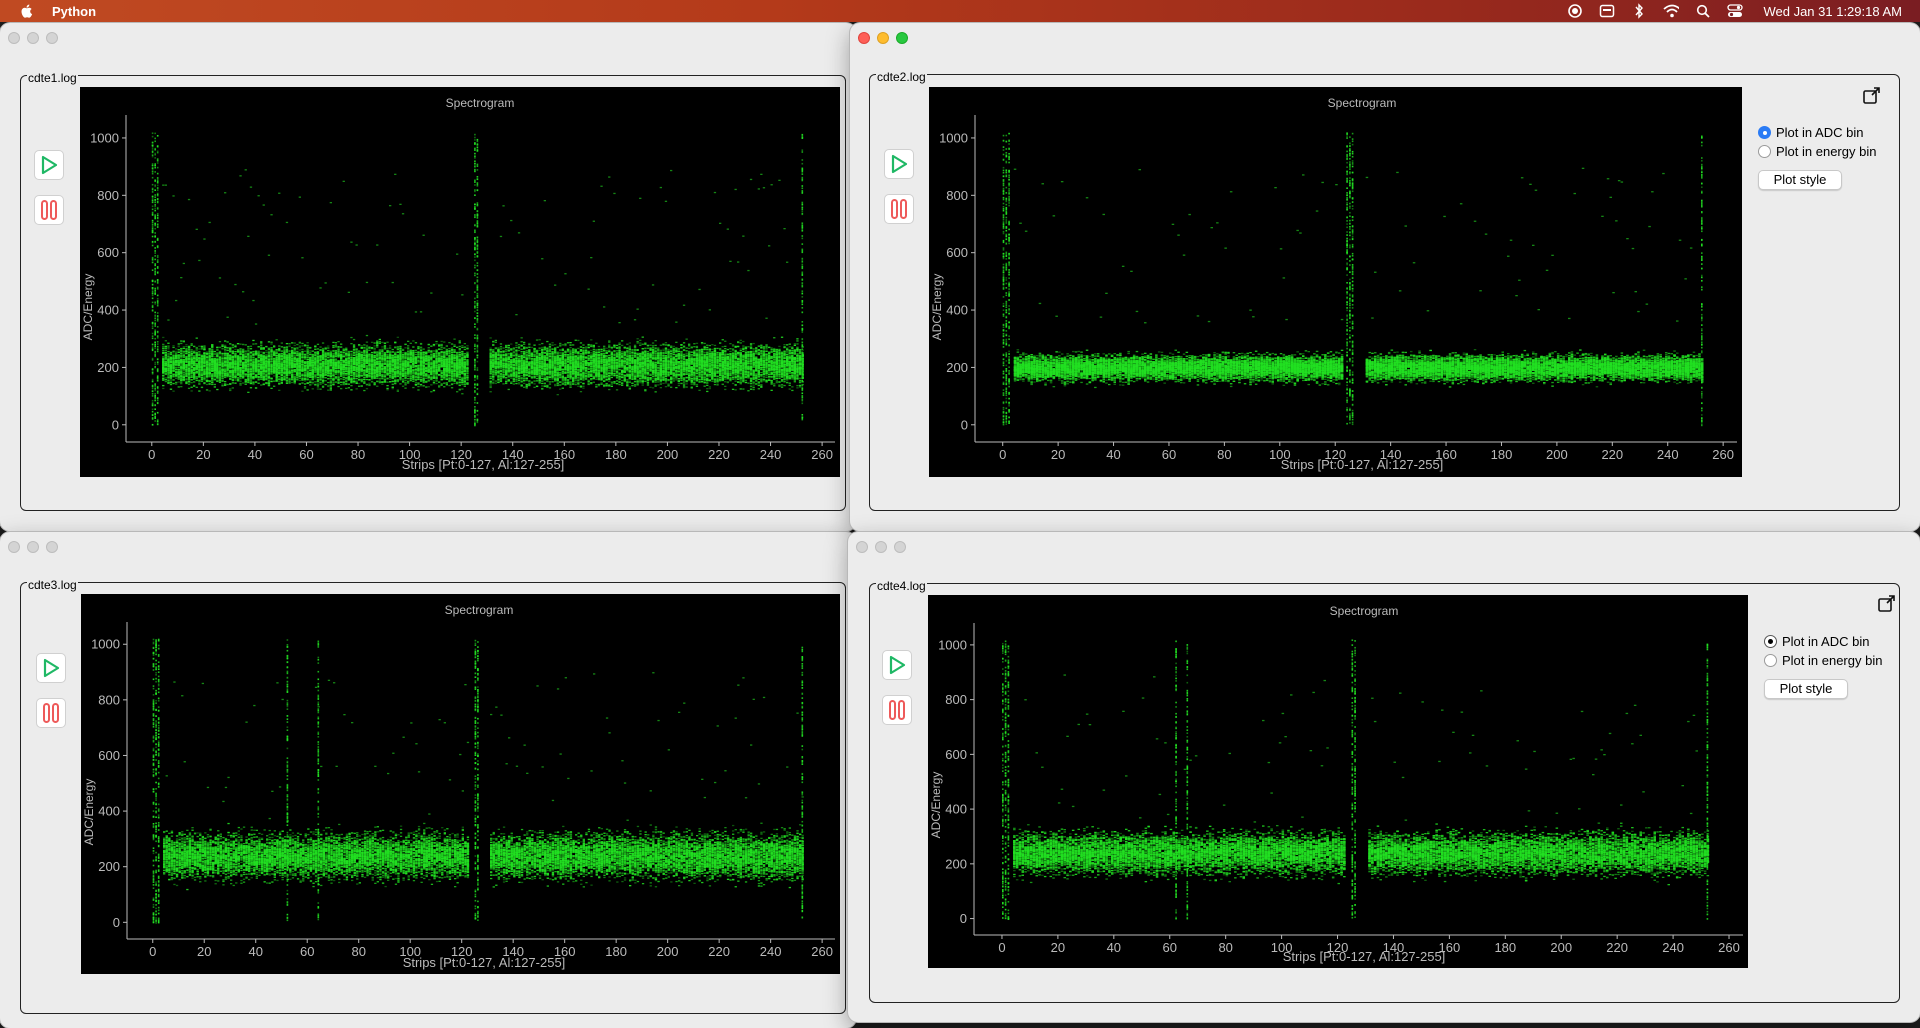 The image size is (1920, 1028). What do you see at coordinates (1832, 11) in the screenshot?
I see `menubar-clock: Wed Jan 31 1:29:18 AM` at bounding box center [1832, 11].